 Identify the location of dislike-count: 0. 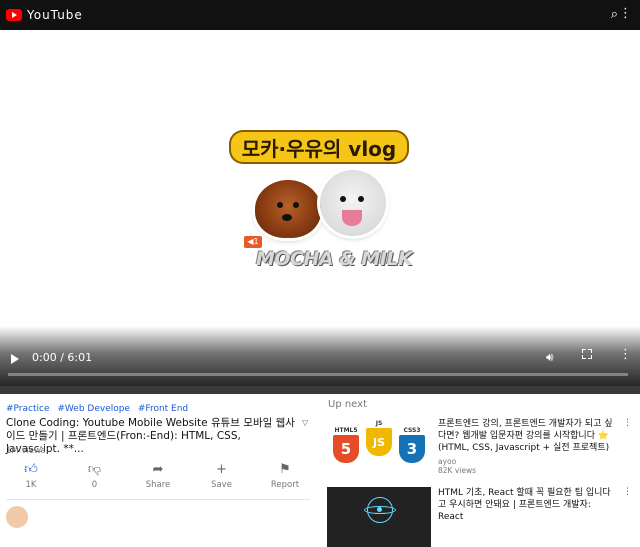
(94, 485).